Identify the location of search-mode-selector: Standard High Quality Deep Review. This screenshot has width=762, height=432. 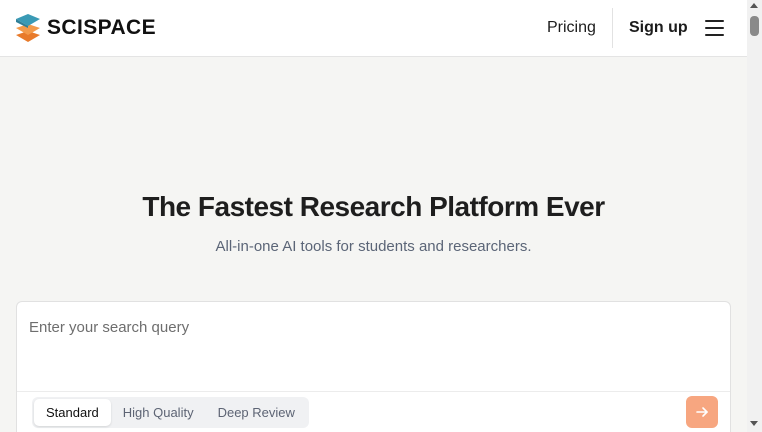
(170, 412).